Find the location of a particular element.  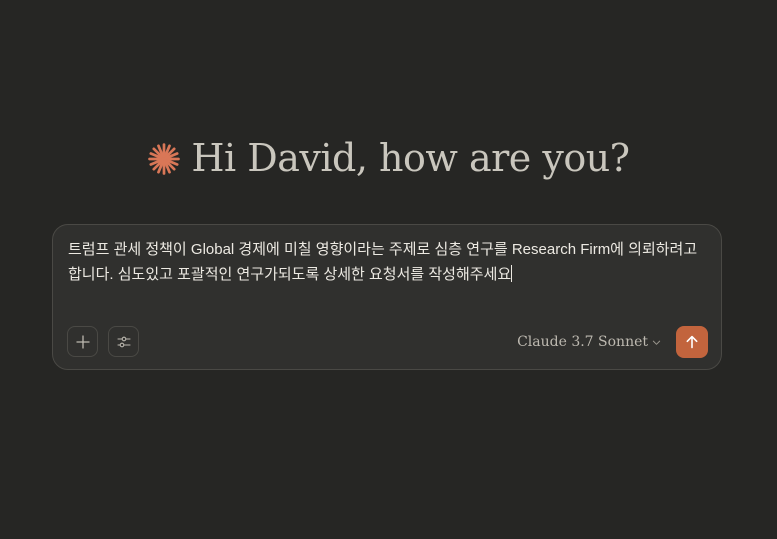

arrow-up-icon is located at coordinates (692, 342).